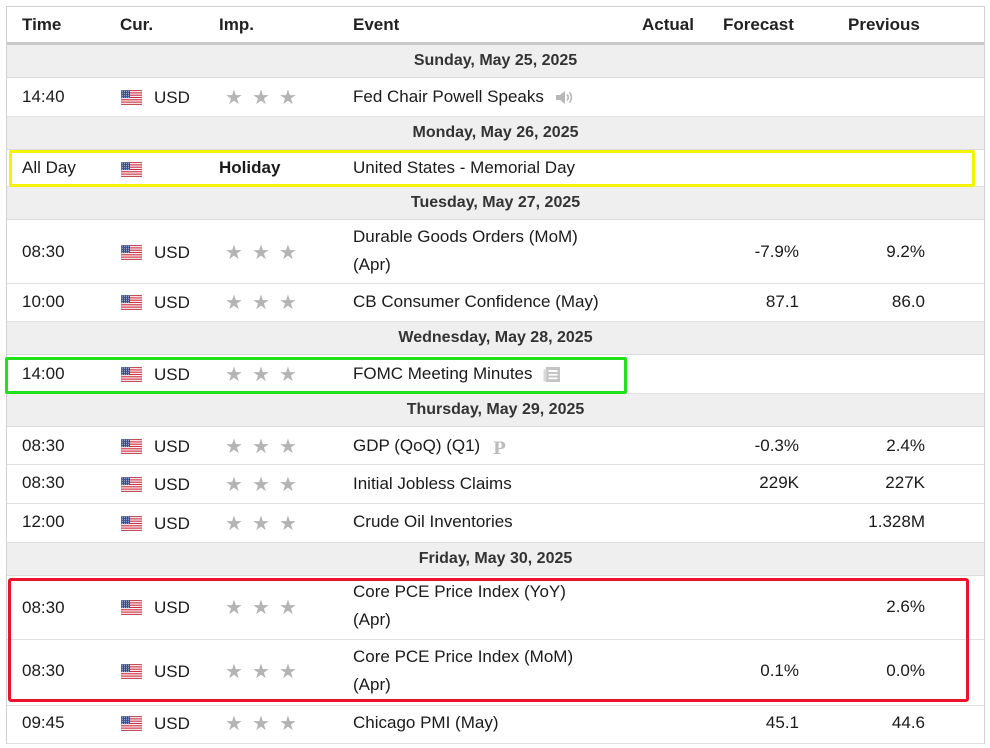  What do you see at coordinates (476, 302) in the screenshot?
I see `event-name: CB Consumer Confidence (May)` at bounding box center [476, 302].